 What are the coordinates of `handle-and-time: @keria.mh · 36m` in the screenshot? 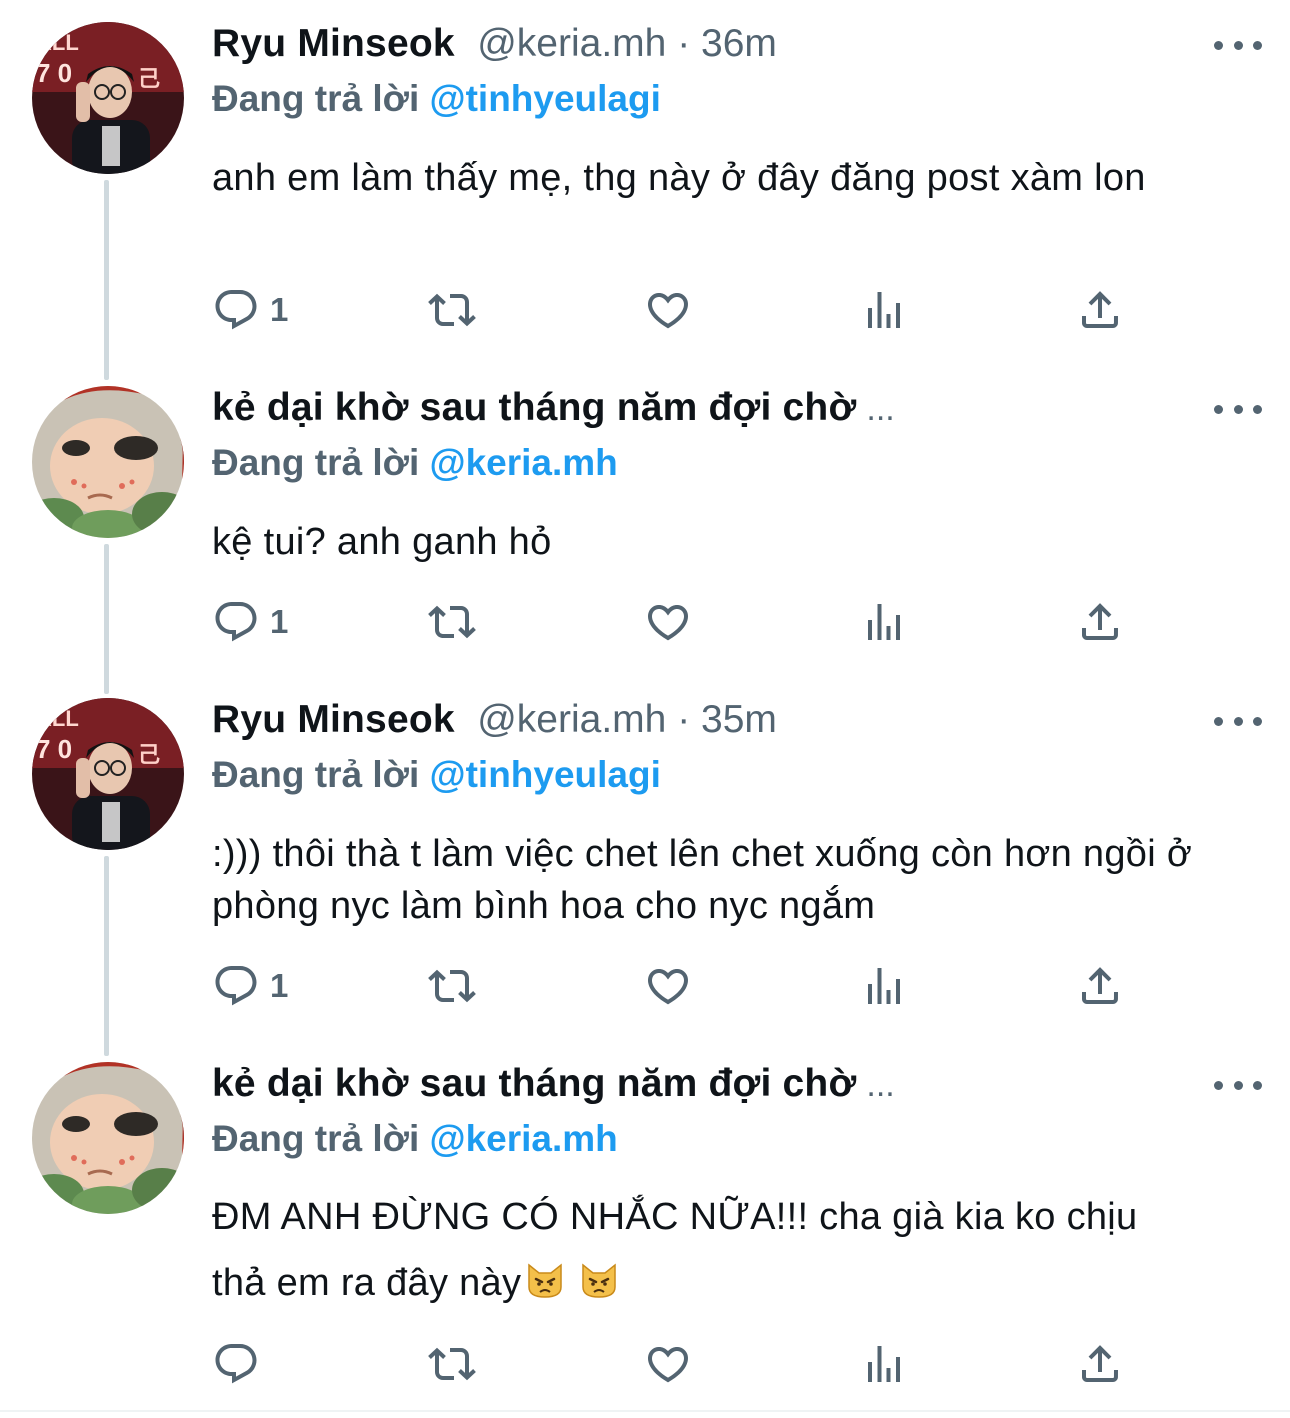 It's located at (627, 43).